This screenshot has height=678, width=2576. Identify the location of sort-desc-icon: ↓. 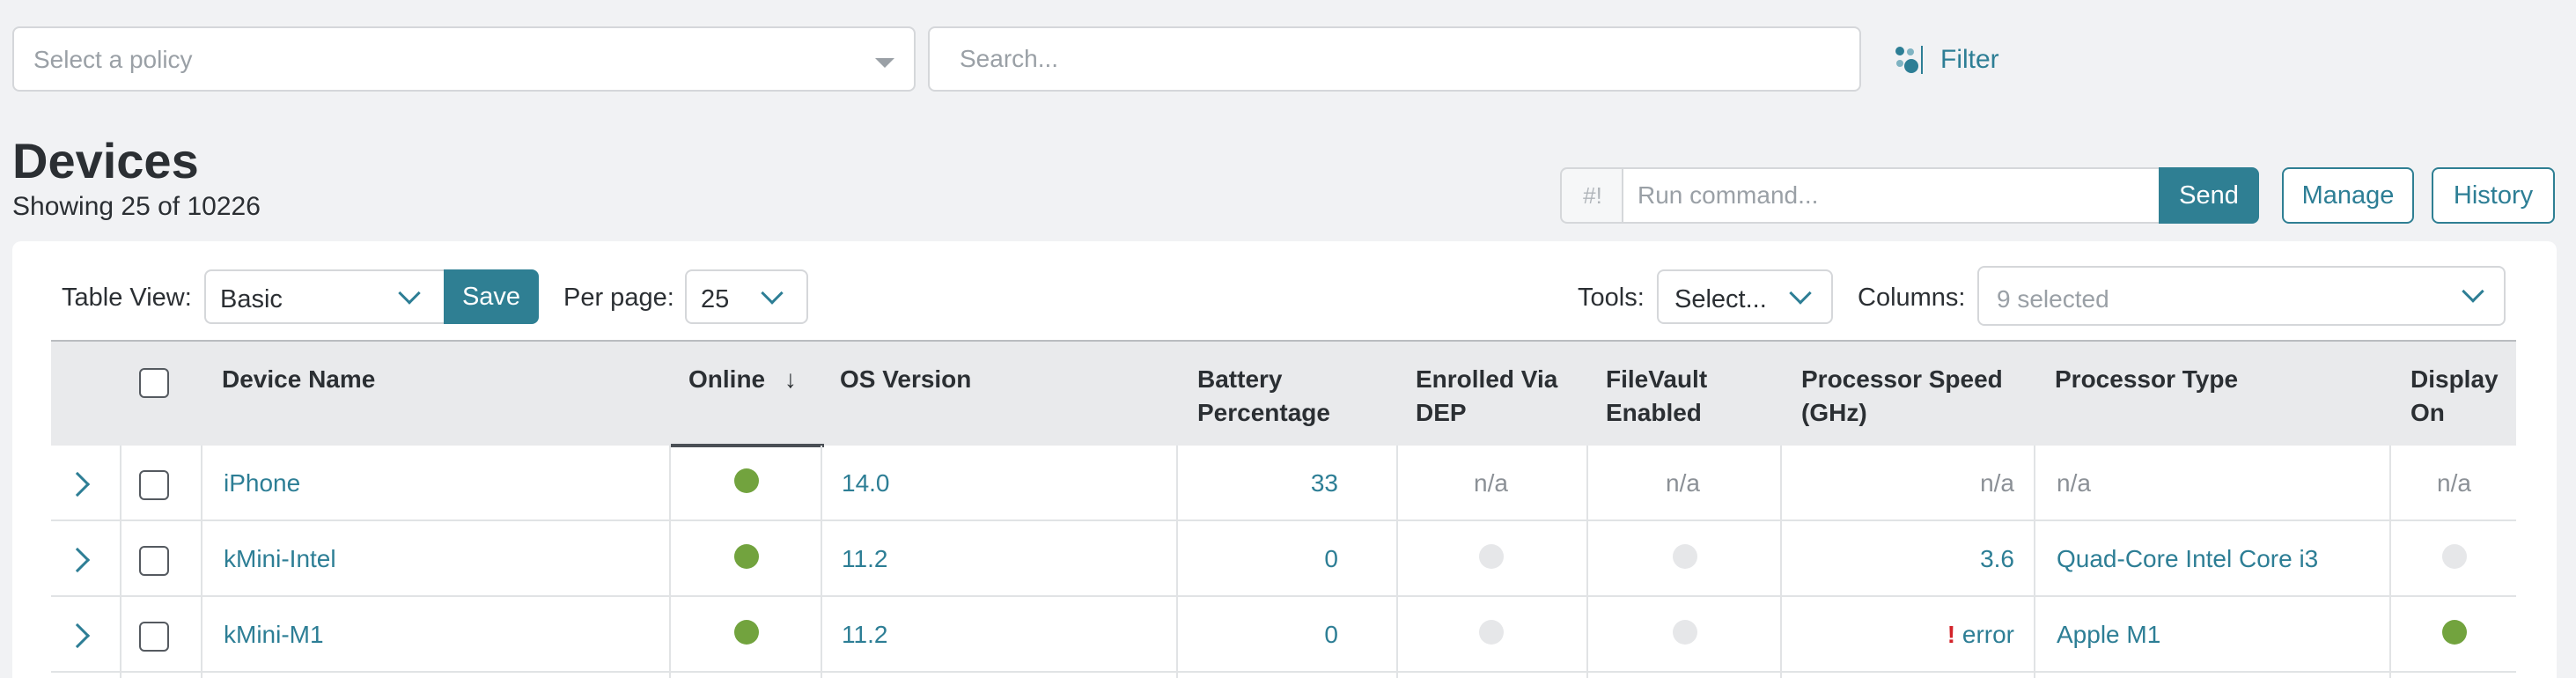
(791, 379).